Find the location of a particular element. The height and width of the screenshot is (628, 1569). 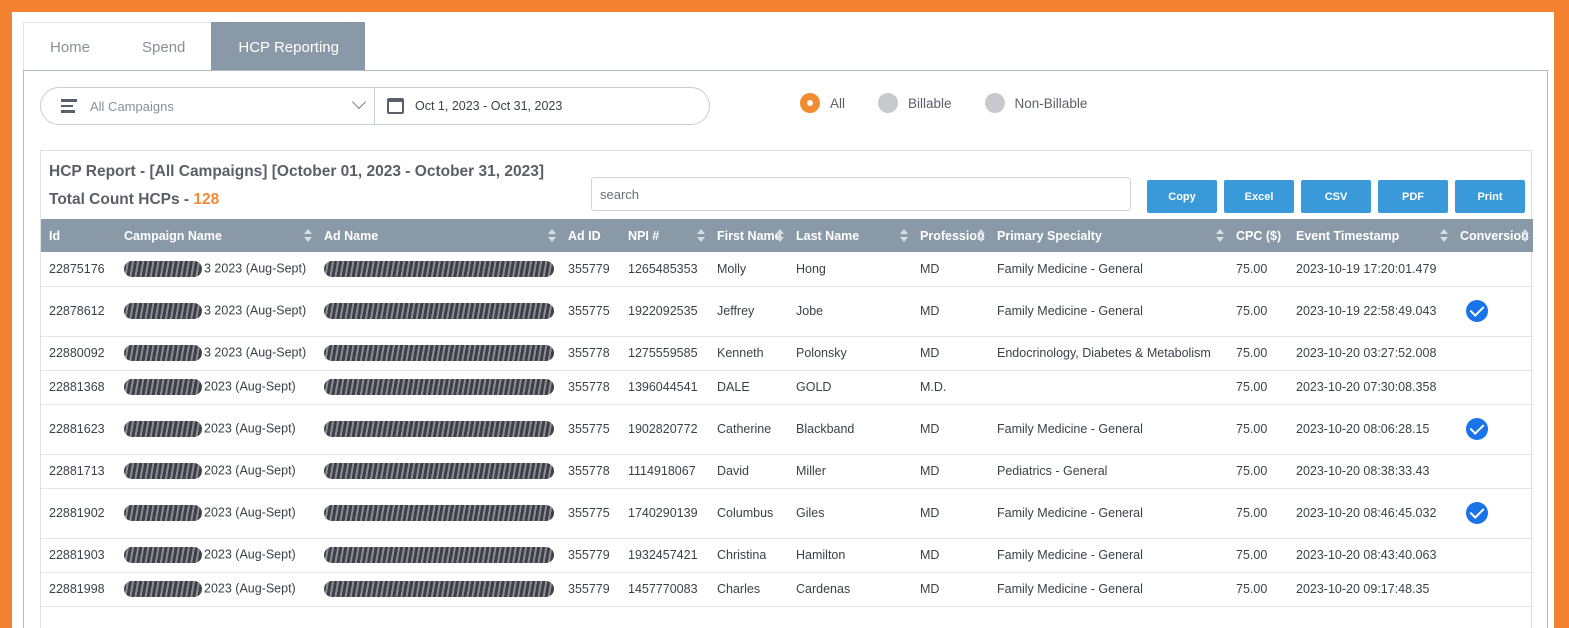

cell-first-name-text: Catherine is located at coordinates (744, 429).